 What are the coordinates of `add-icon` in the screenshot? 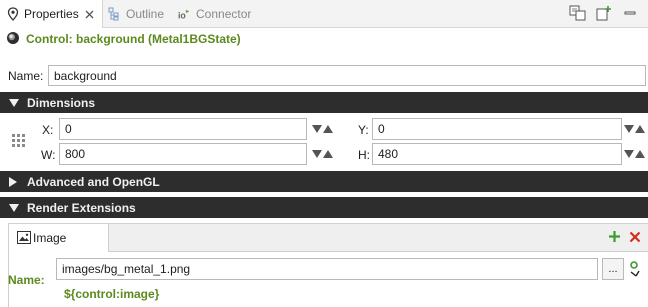 It's located at (614, 238).